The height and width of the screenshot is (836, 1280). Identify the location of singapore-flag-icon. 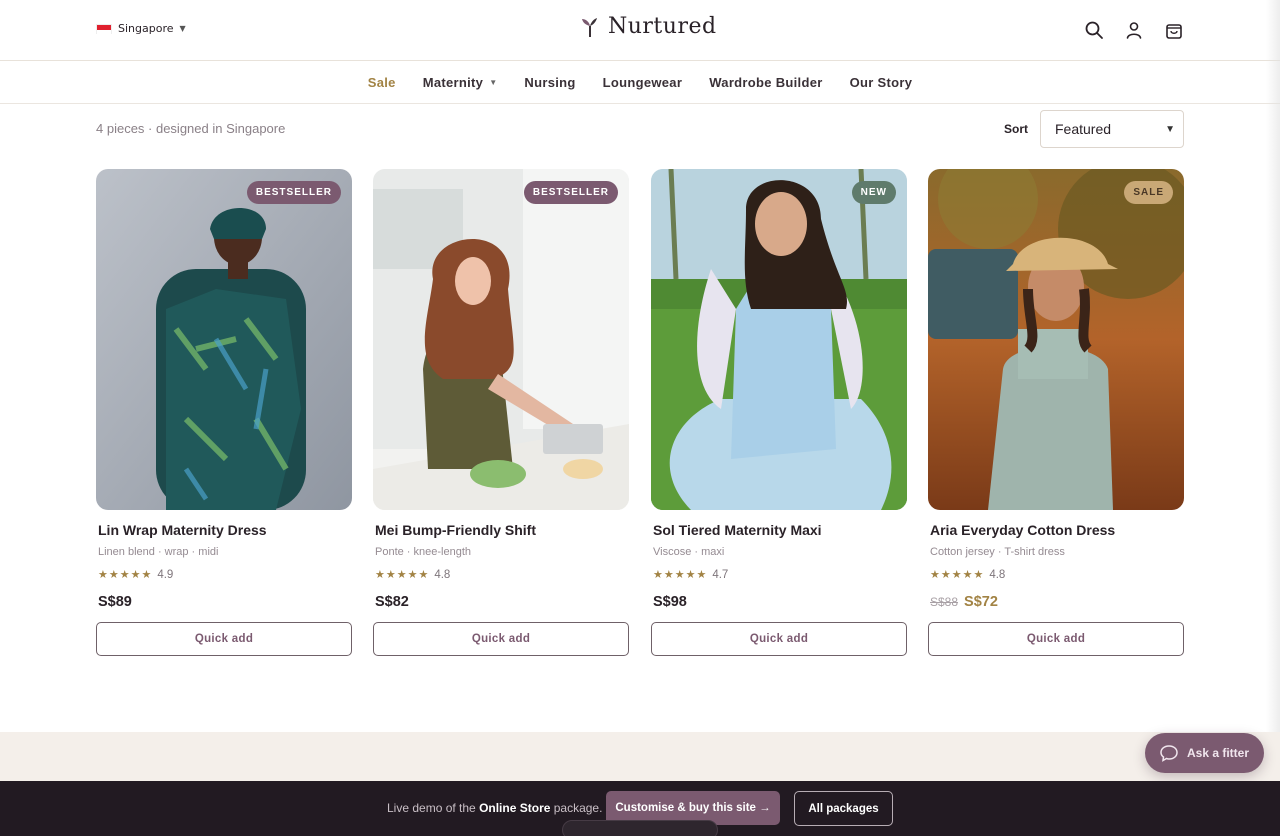
(104, 28).